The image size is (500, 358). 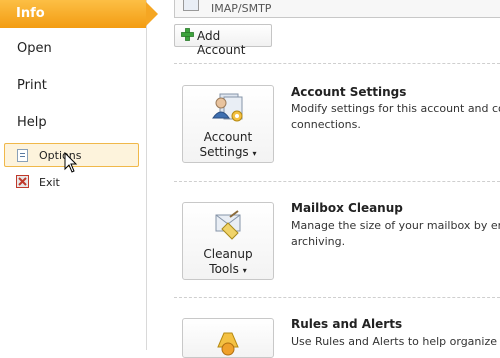 What do you see at coordinates (349, 92) in the screenshot?
I see `account-settings-title: Account Settings` at bounding box center [349, 92].